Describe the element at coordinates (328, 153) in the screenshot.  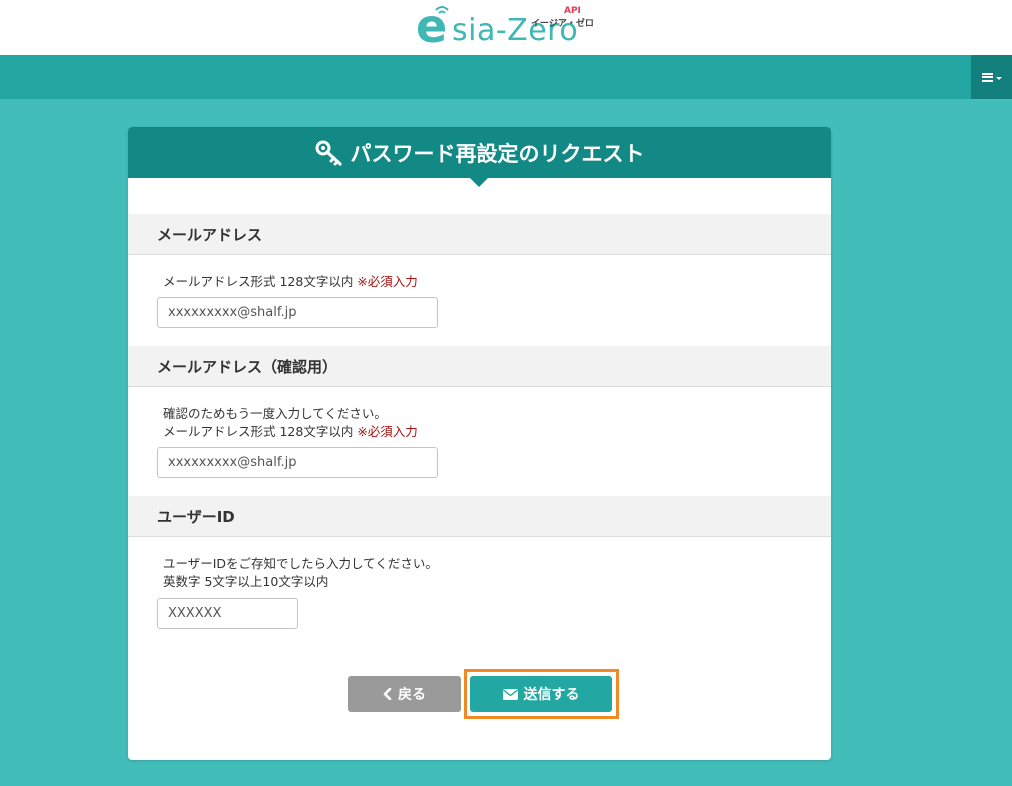
I see `key-icon` at that location.